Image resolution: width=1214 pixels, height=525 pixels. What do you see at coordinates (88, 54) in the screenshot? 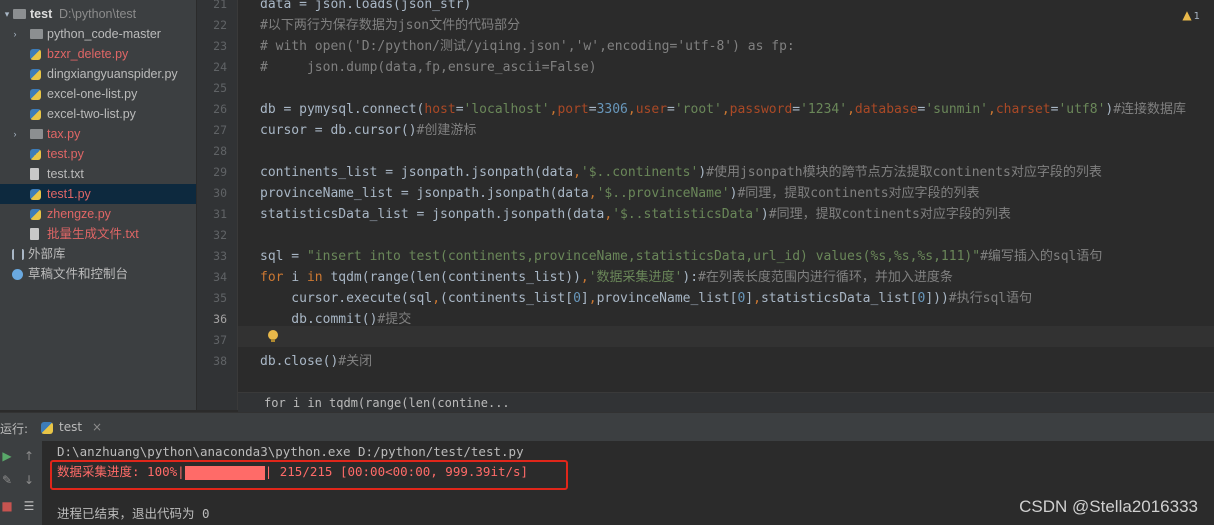
I see `tree-item-label: bzxr_delete.py` at bounding box center [88, 54].